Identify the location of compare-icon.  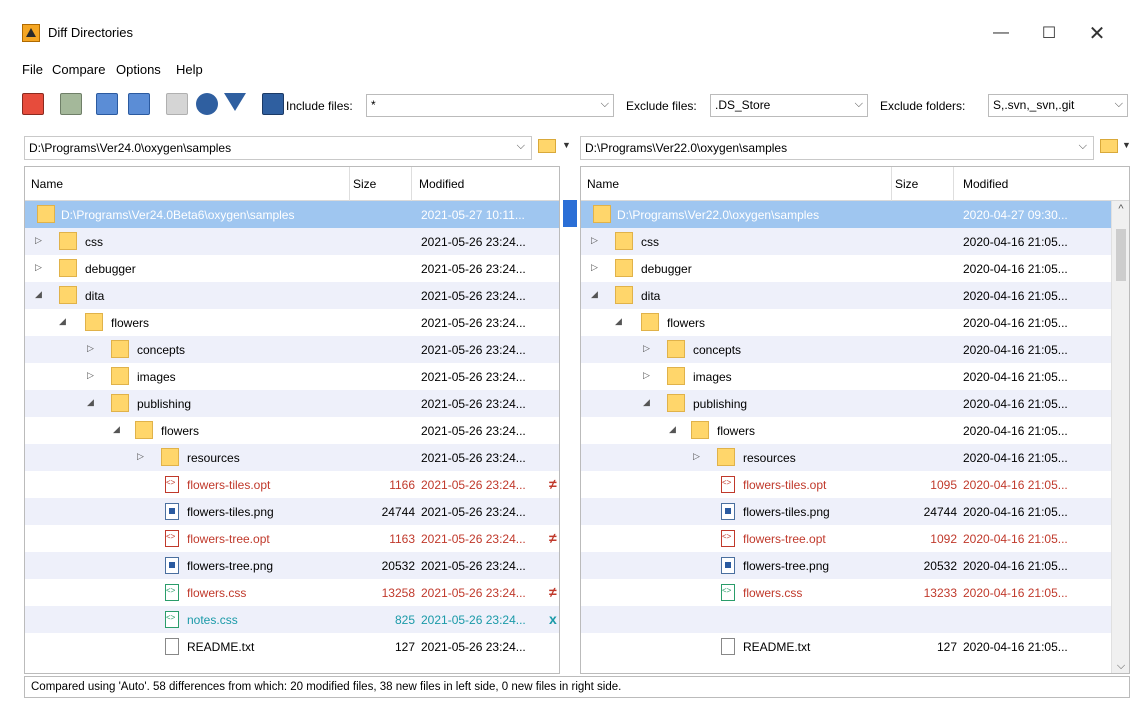
(33, 104).